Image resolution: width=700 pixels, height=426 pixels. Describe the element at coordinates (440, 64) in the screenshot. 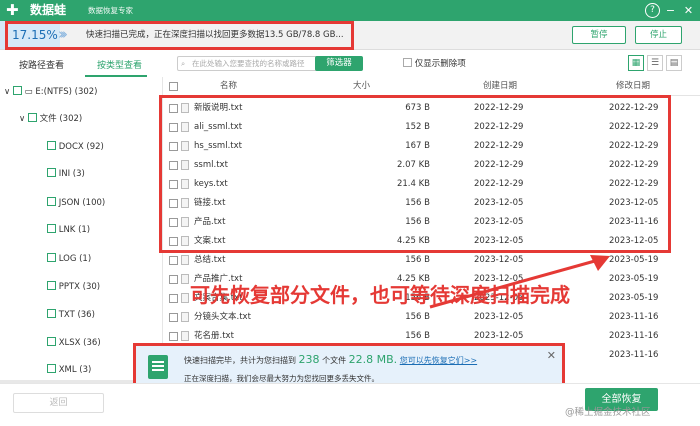

I see `deleted-only-label: 仅显示删除项` at that location.